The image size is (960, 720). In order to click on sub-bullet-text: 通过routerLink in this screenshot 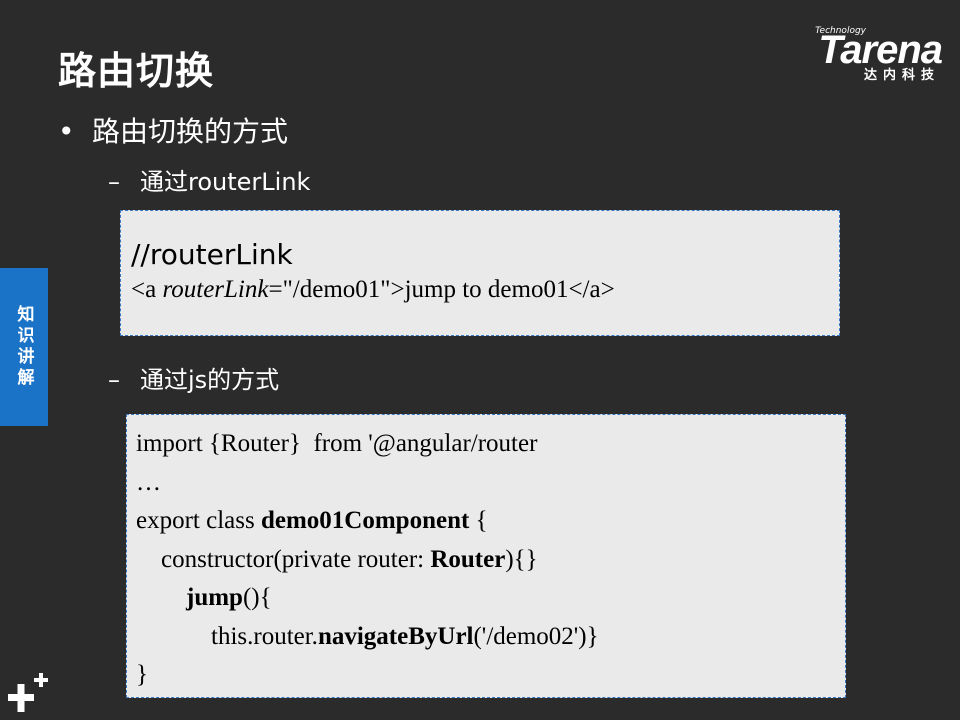, I will do `click(225, 182)`.